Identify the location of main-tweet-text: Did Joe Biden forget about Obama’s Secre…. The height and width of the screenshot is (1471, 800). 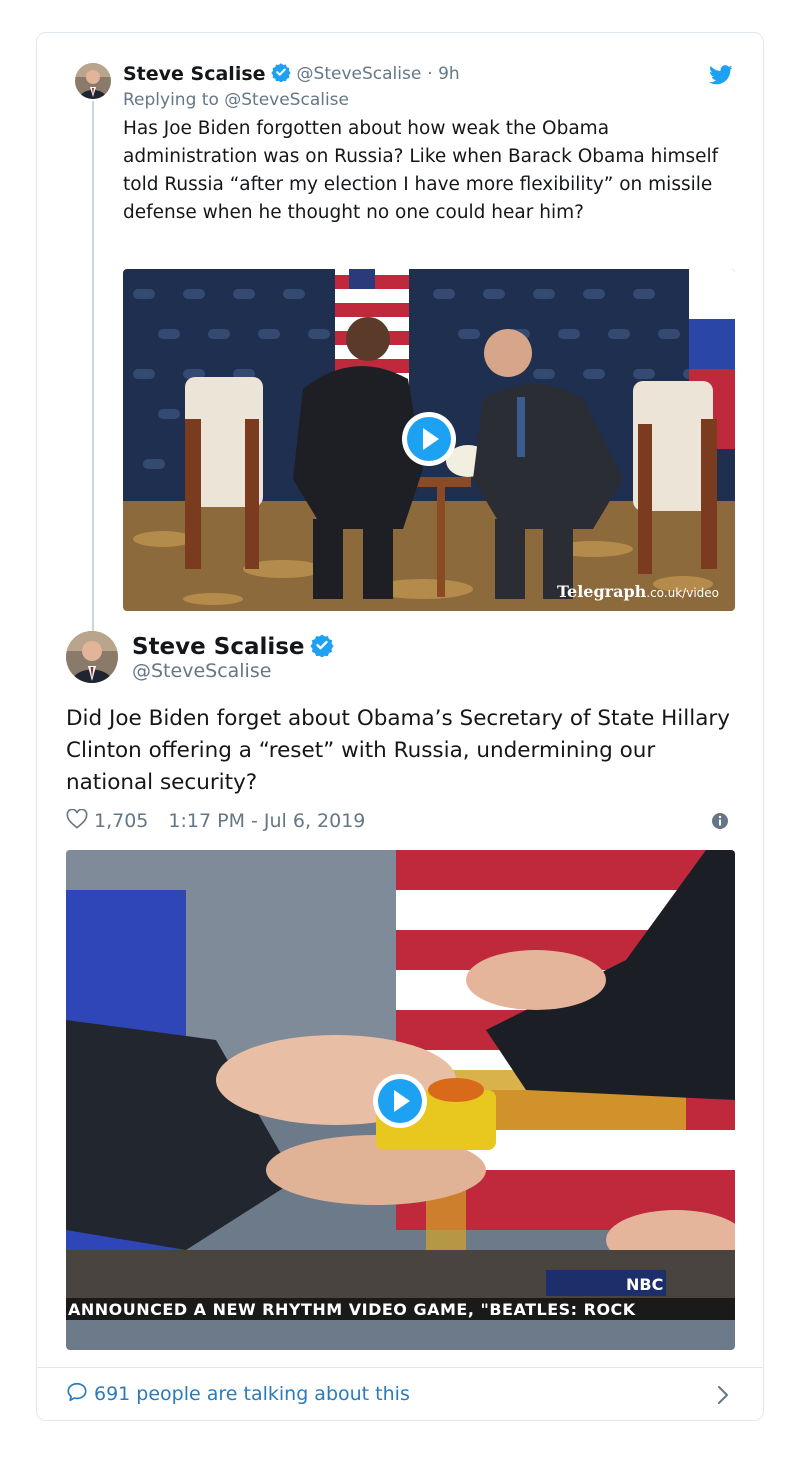
(398, 750).